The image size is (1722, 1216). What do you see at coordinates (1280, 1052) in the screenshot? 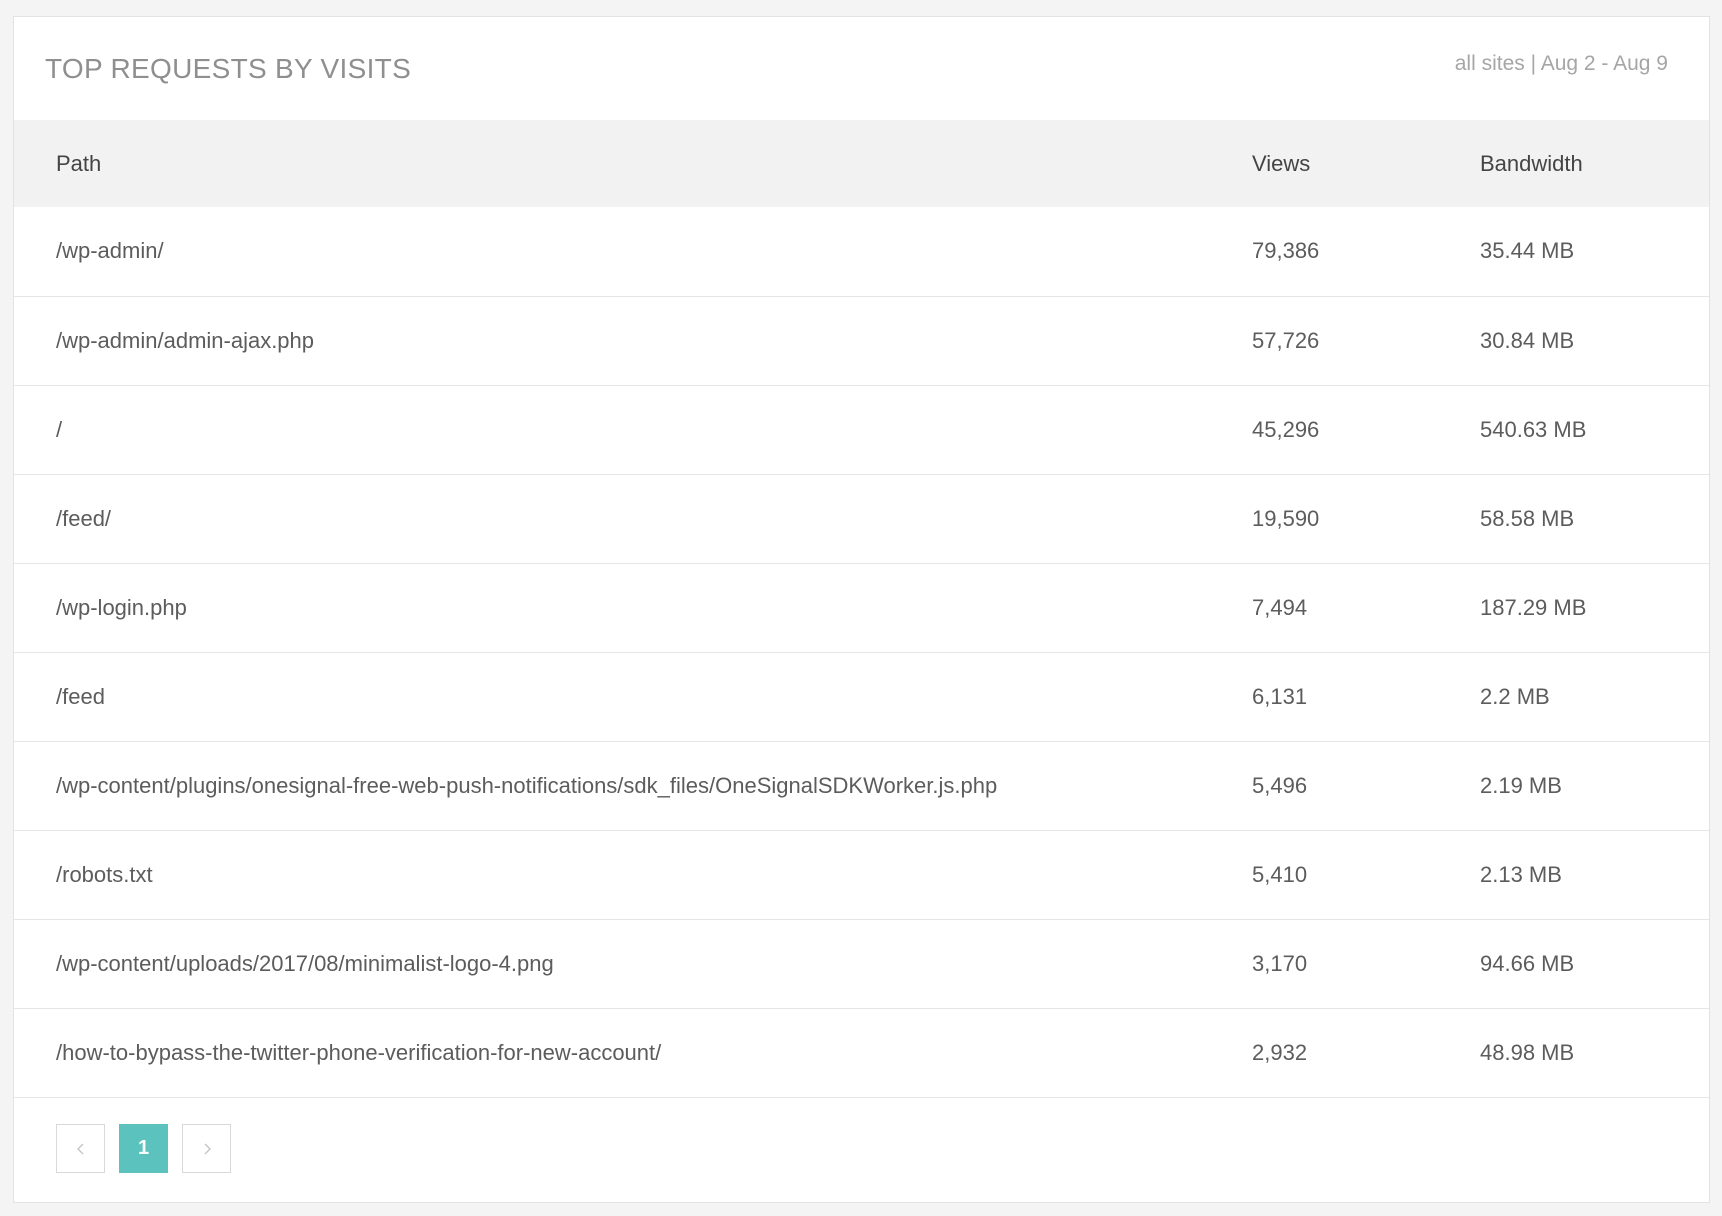
I see `row-views: 2,932` at bounding box center [1280, 1052].